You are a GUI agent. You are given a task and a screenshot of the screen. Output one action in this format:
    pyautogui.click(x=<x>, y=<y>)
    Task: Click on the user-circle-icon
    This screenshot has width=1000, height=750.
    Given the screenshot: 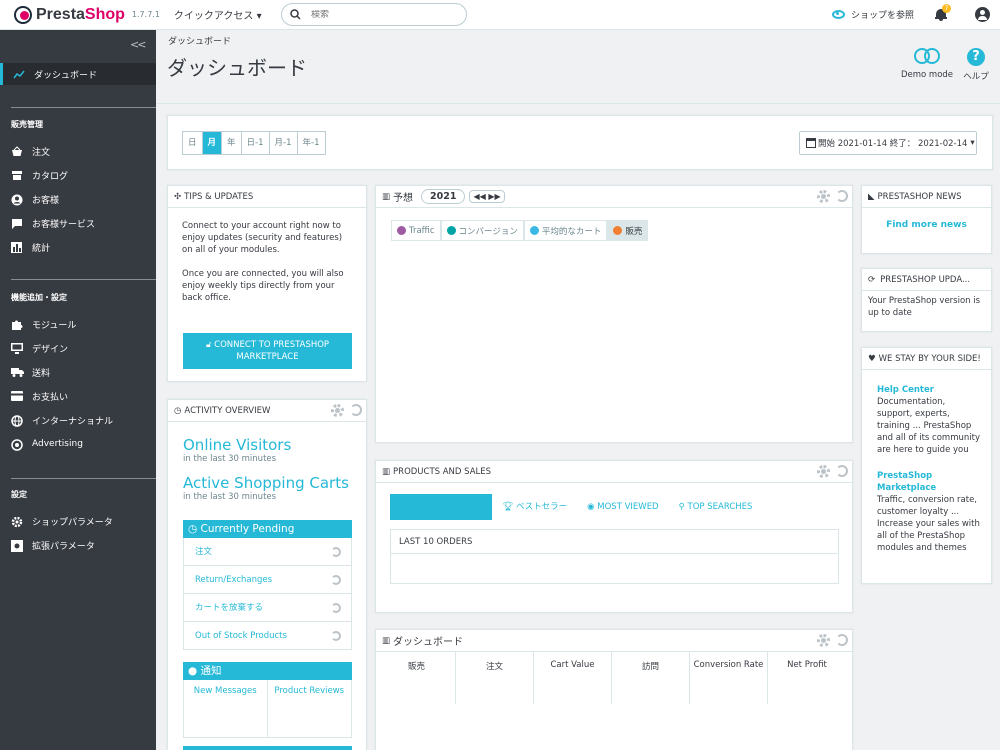 What is the action you would take?
    pyautogui.click(x=17, y=199)
    